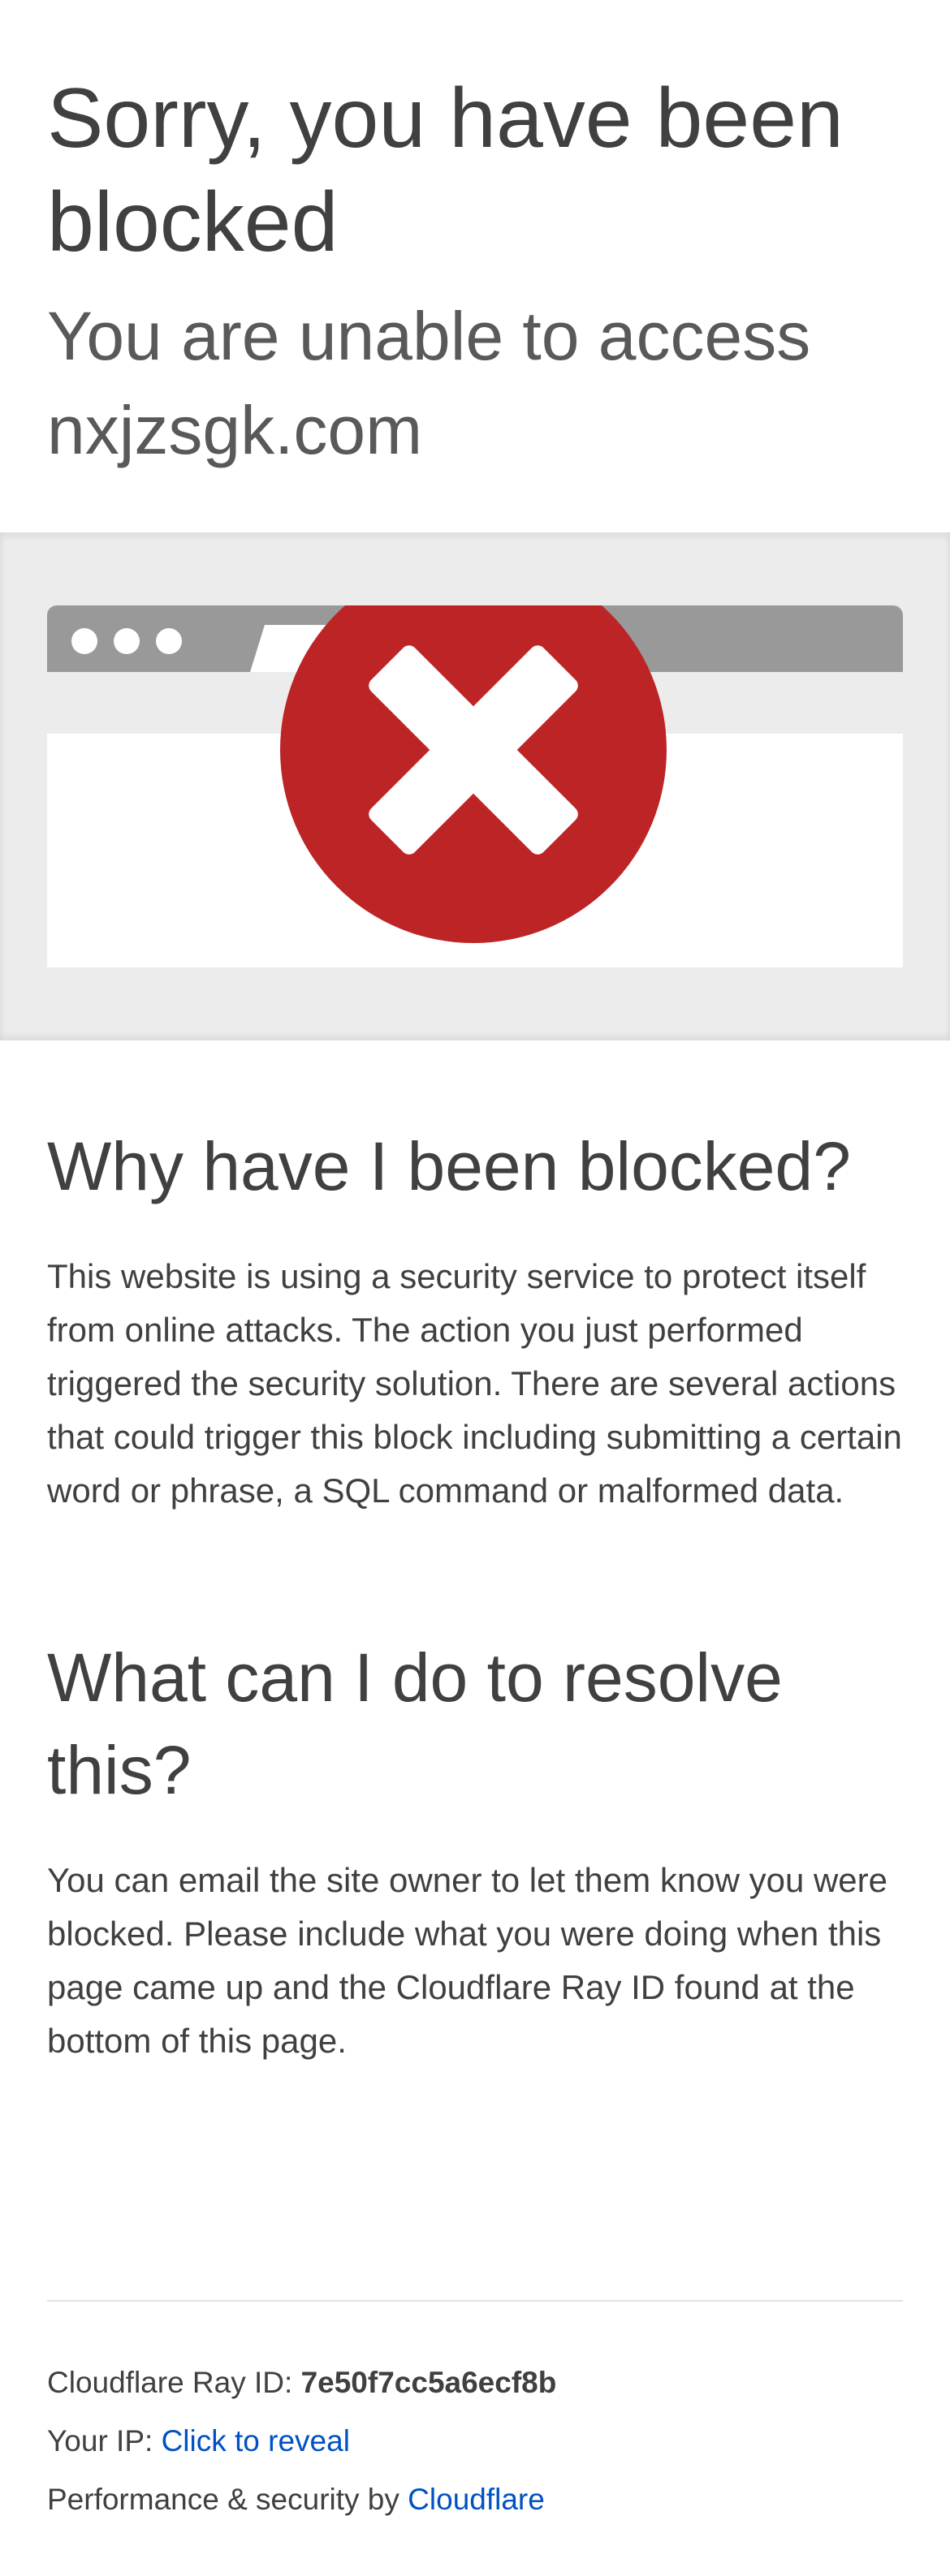  I want to click on ray-id-label: Cloudflare Ray ID:, so click(174, 2383).